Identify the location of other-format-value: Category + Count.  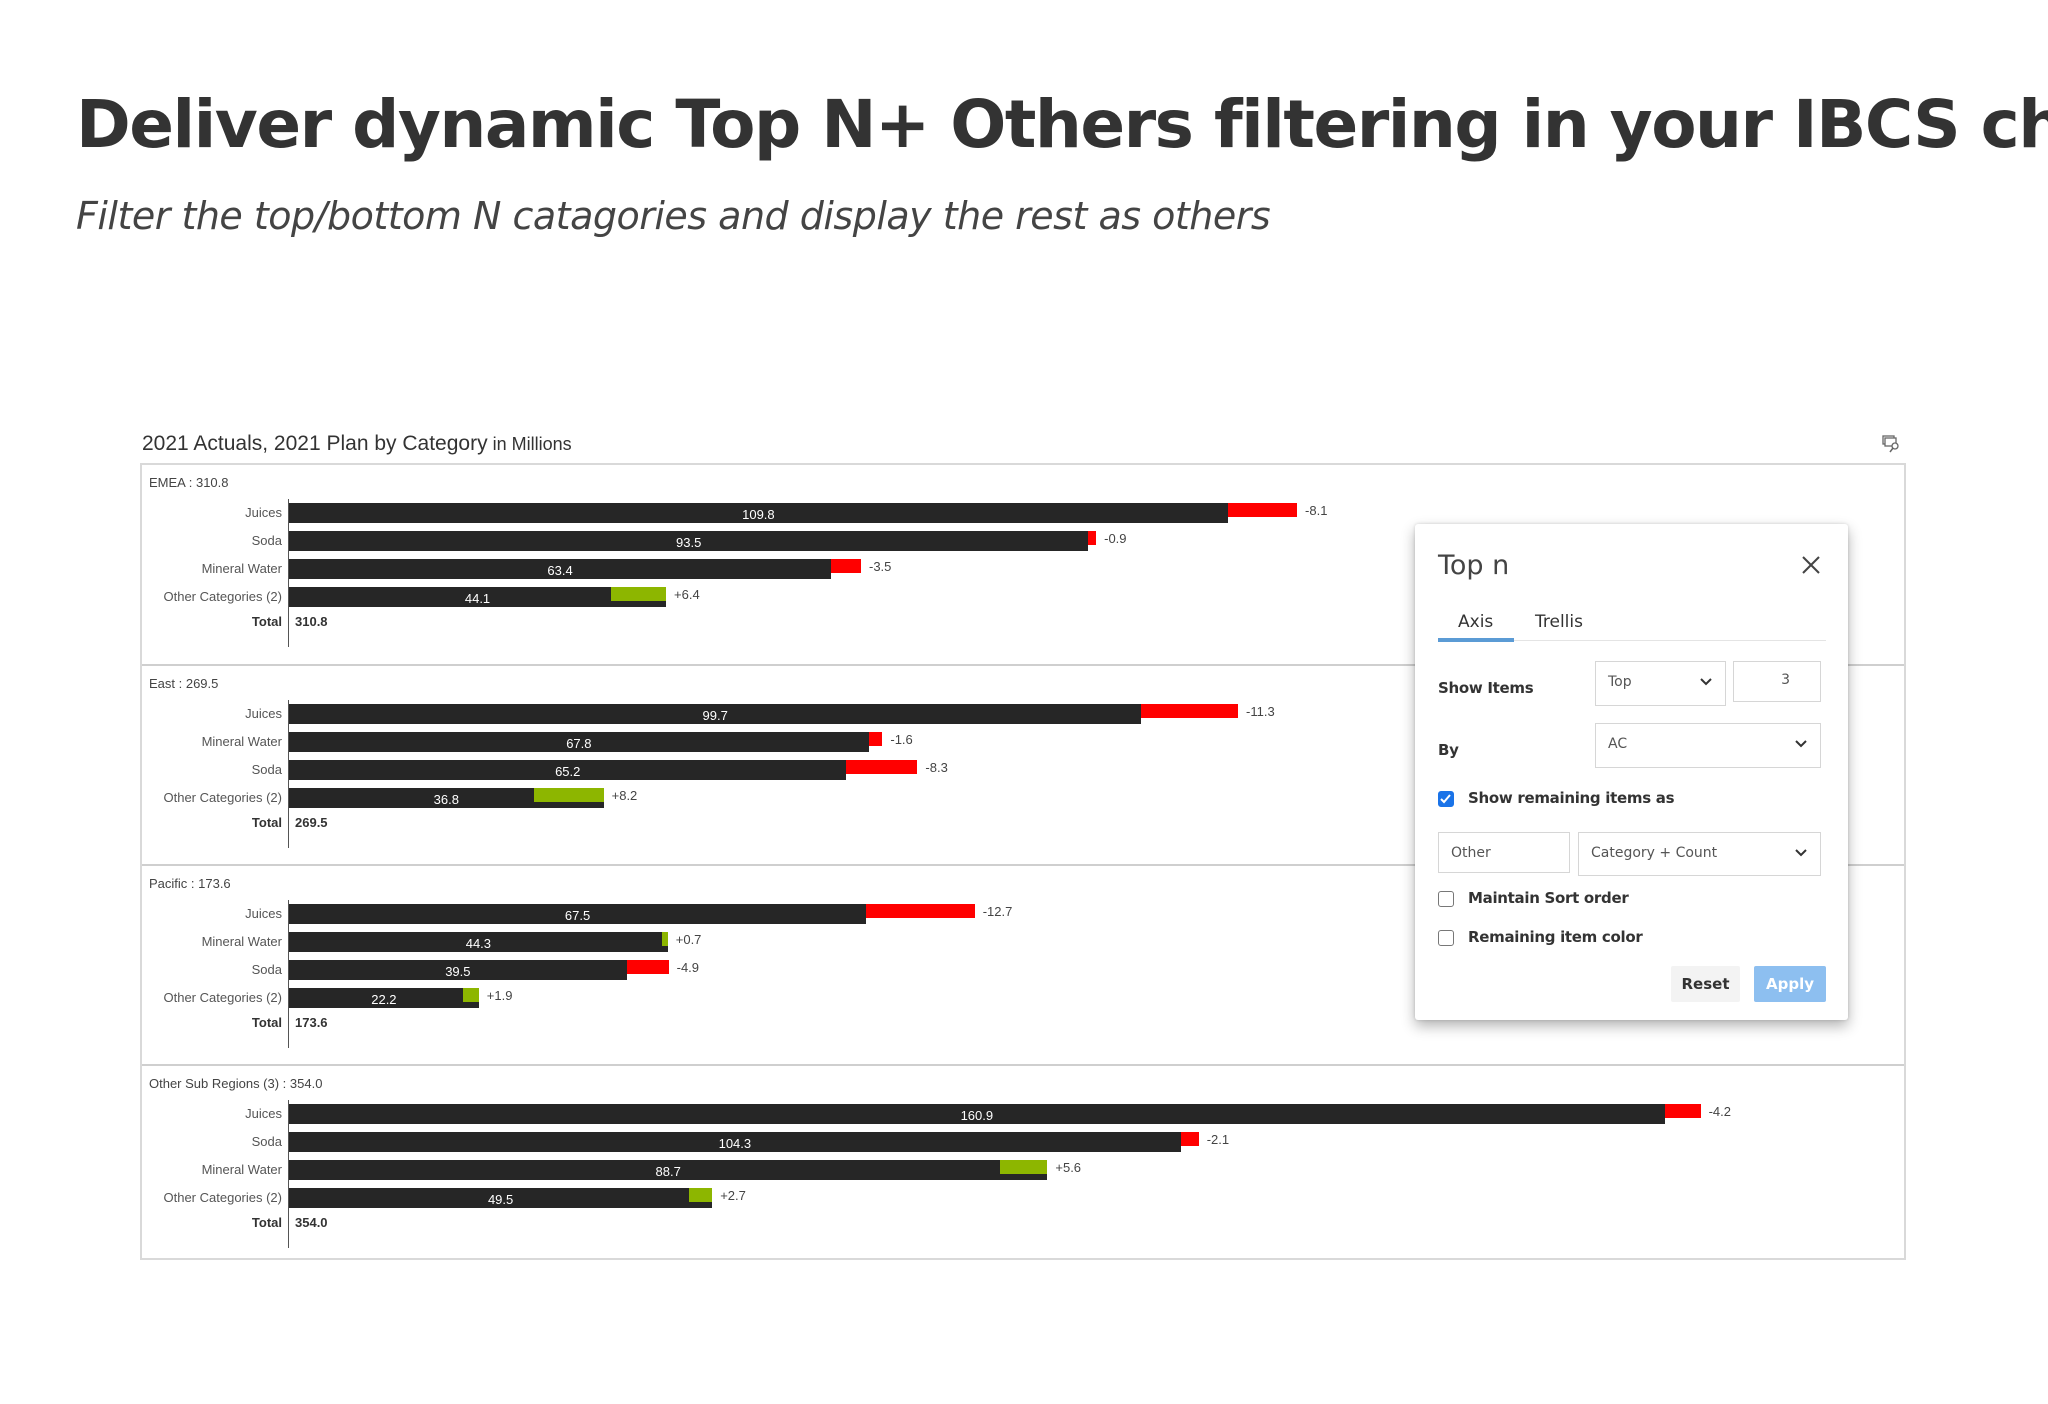
(1654, 853).